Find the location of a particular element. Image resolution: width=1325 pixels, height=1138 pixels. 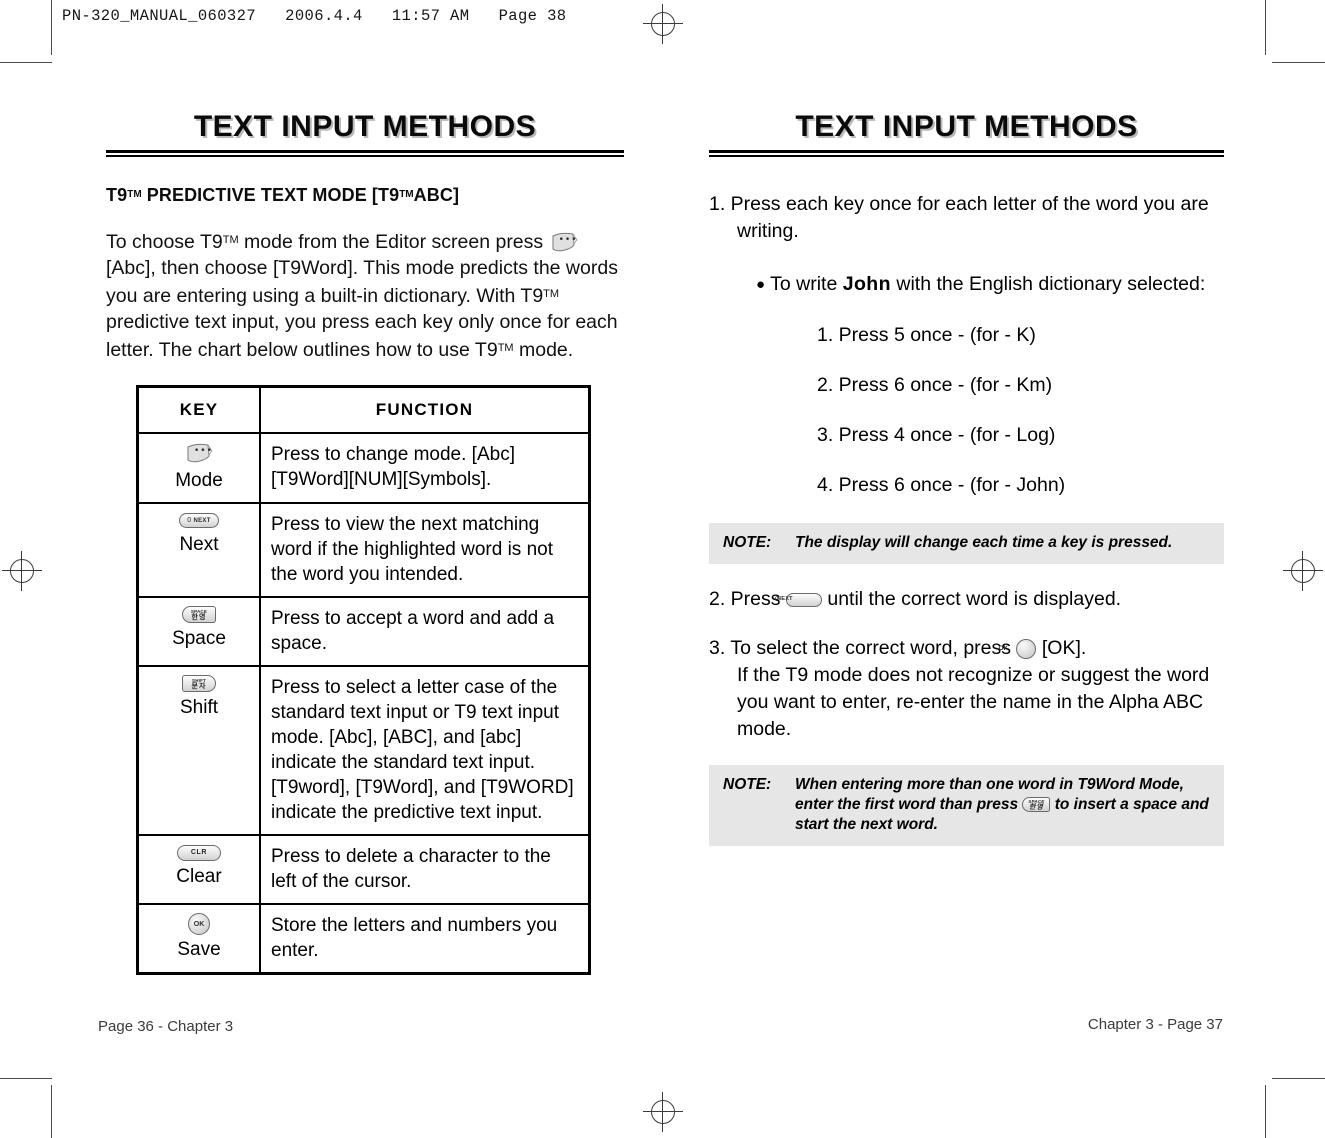

key-label: Next is located at coordinates (199, 544).